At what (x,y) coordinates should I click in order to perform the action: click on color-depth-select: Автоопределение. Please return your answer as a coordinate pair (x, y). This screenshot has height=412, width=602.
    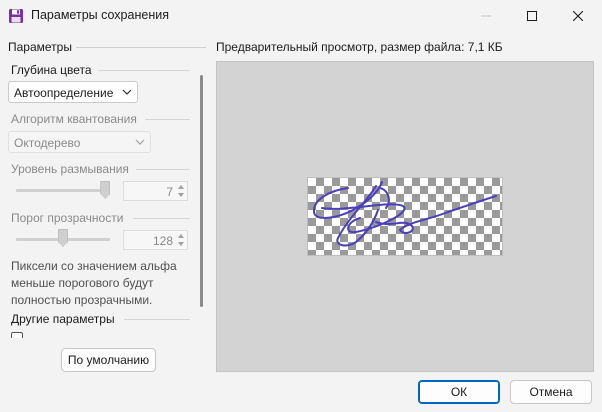
    Looking at the image, I should click on (73, 92).